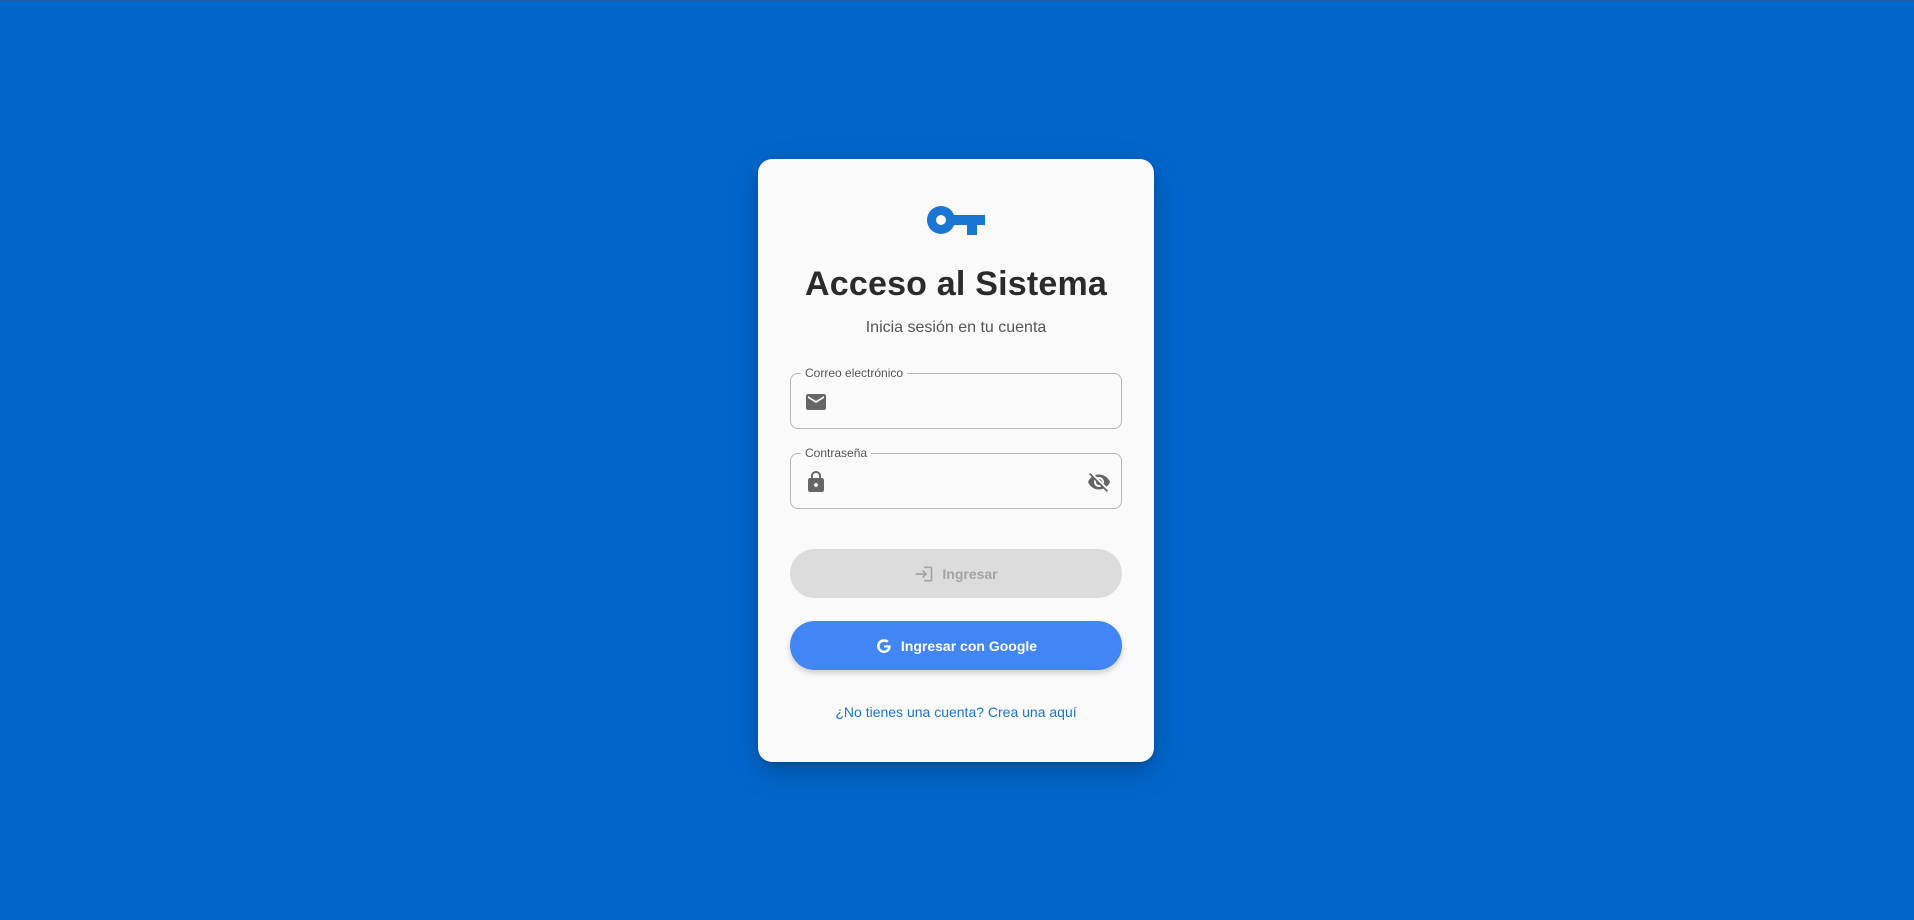  What do you see at coordinates (924, 573) in the screenshot?
I see `login-icon` at bounding box center [924, 573].